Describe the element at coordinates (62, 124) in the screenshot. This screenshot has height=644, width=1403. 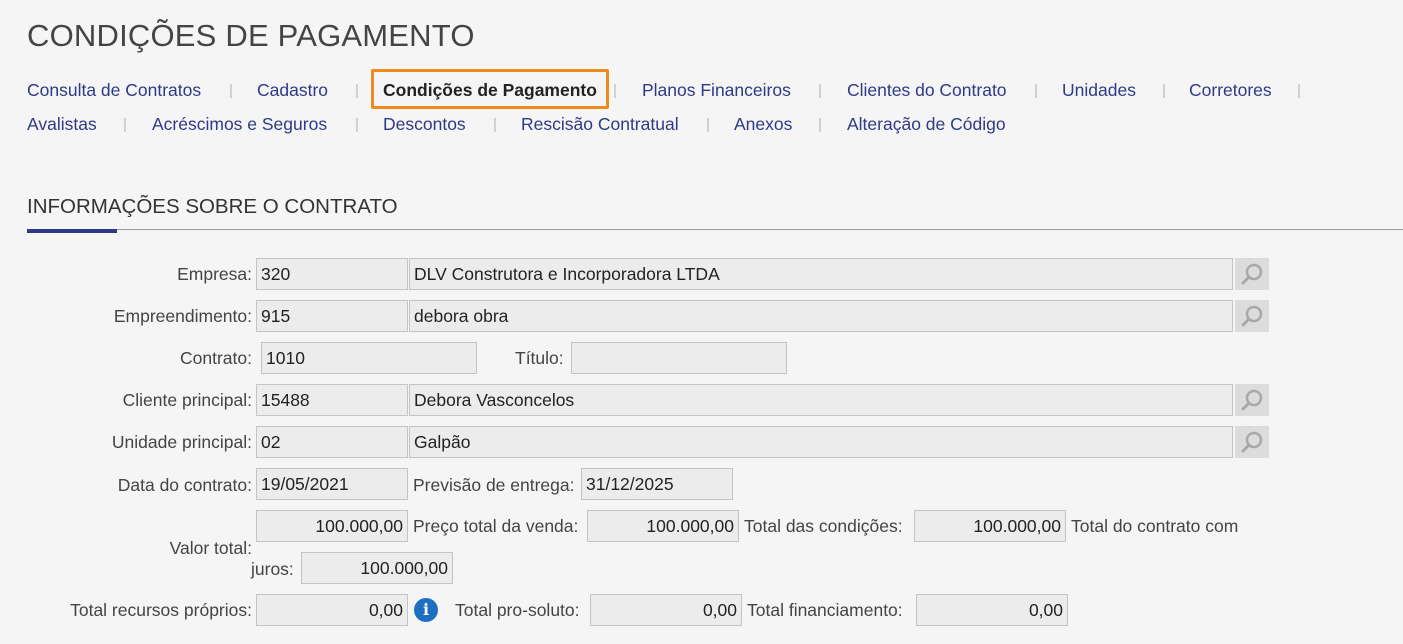
I see `nav-avalistas: Avalistas` at that location.